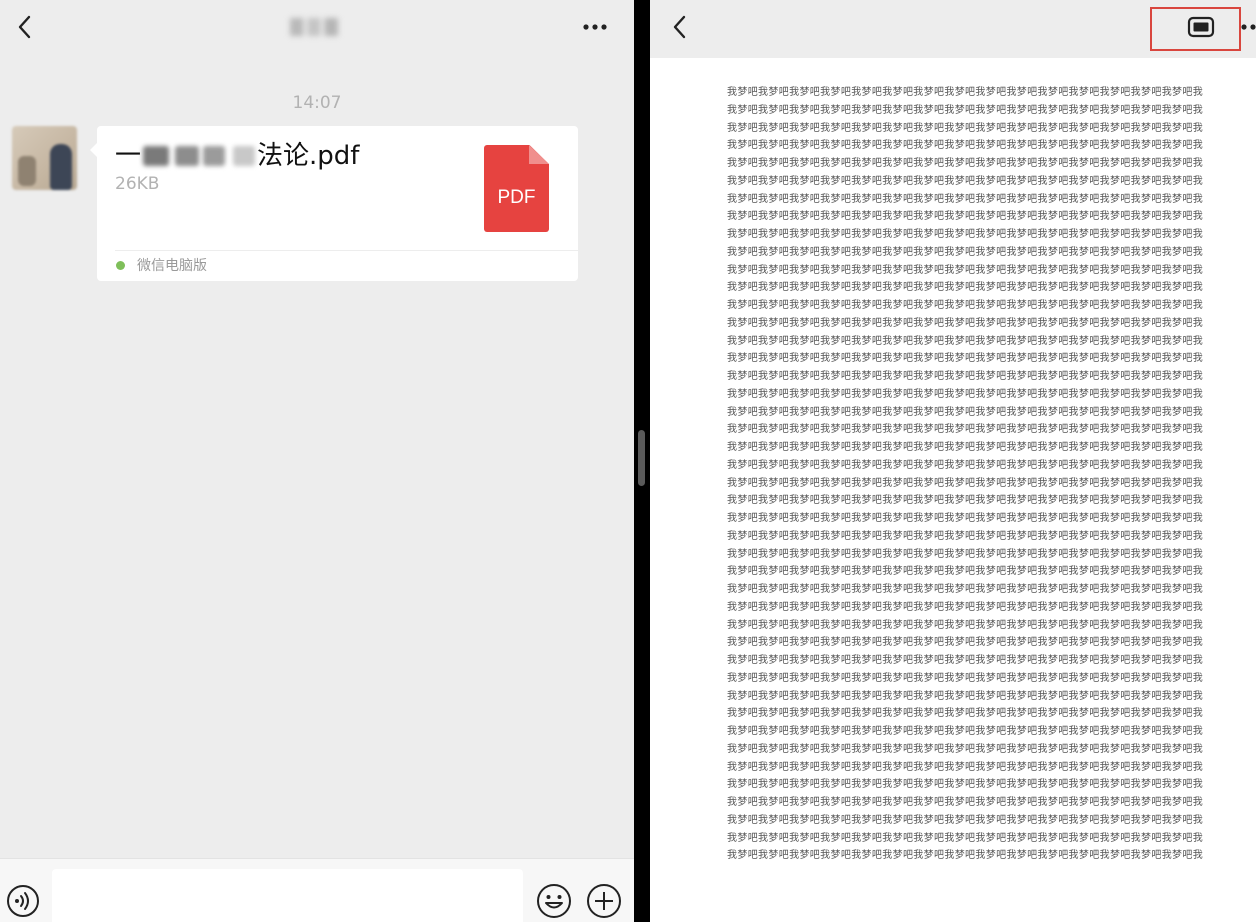 Image resolution: width=1256 pixels, height=922 pixels. What do you see at coordinates (128, 156) in the screenshot?
I see `file-name-prefix: 一` at bounding box center [128, 156].